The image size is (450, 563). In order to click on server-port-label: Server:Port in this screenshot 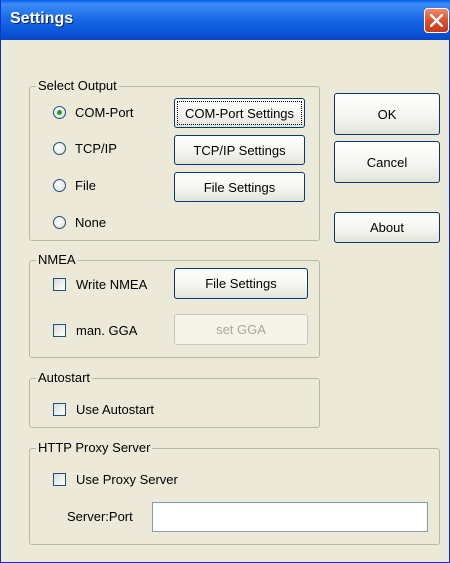, I will do `click(100, 516)`.